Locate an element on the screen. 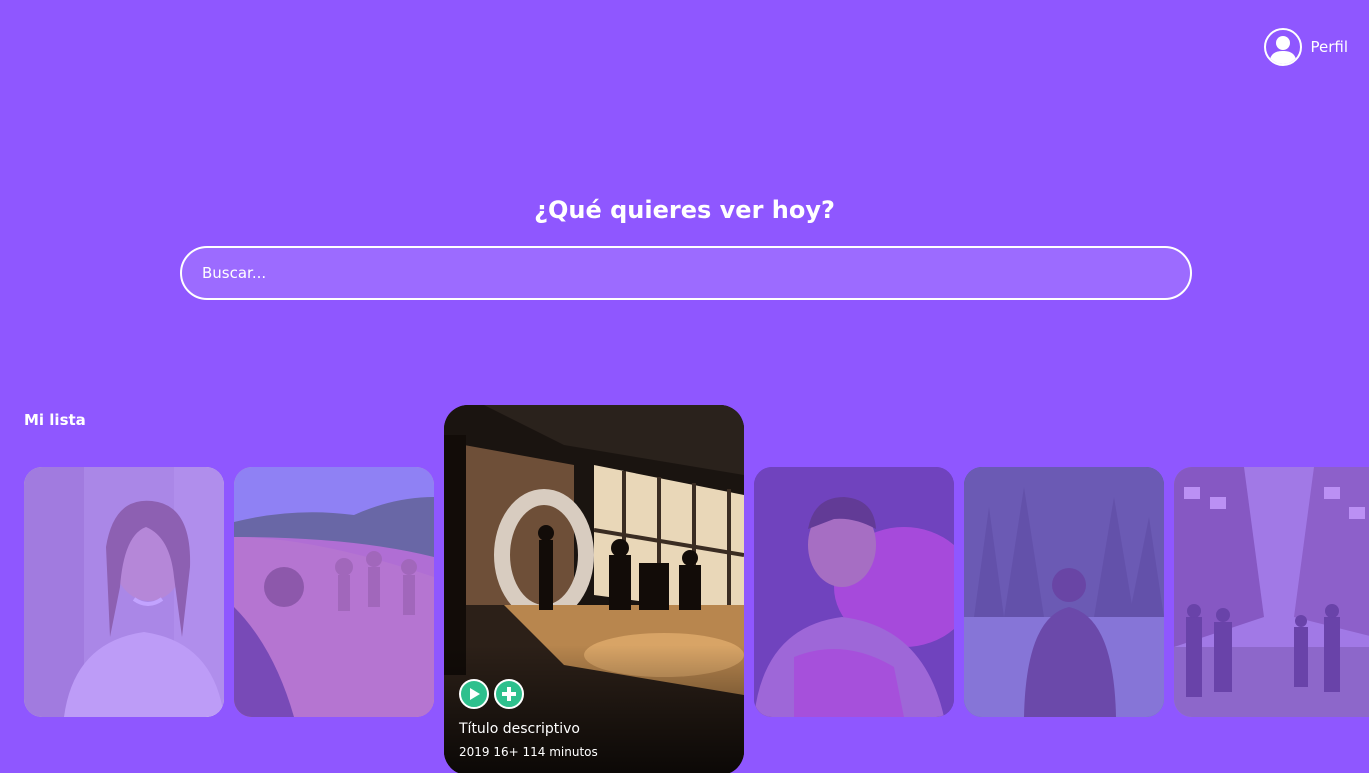  plus-icon is located at coordinates (509, 694).